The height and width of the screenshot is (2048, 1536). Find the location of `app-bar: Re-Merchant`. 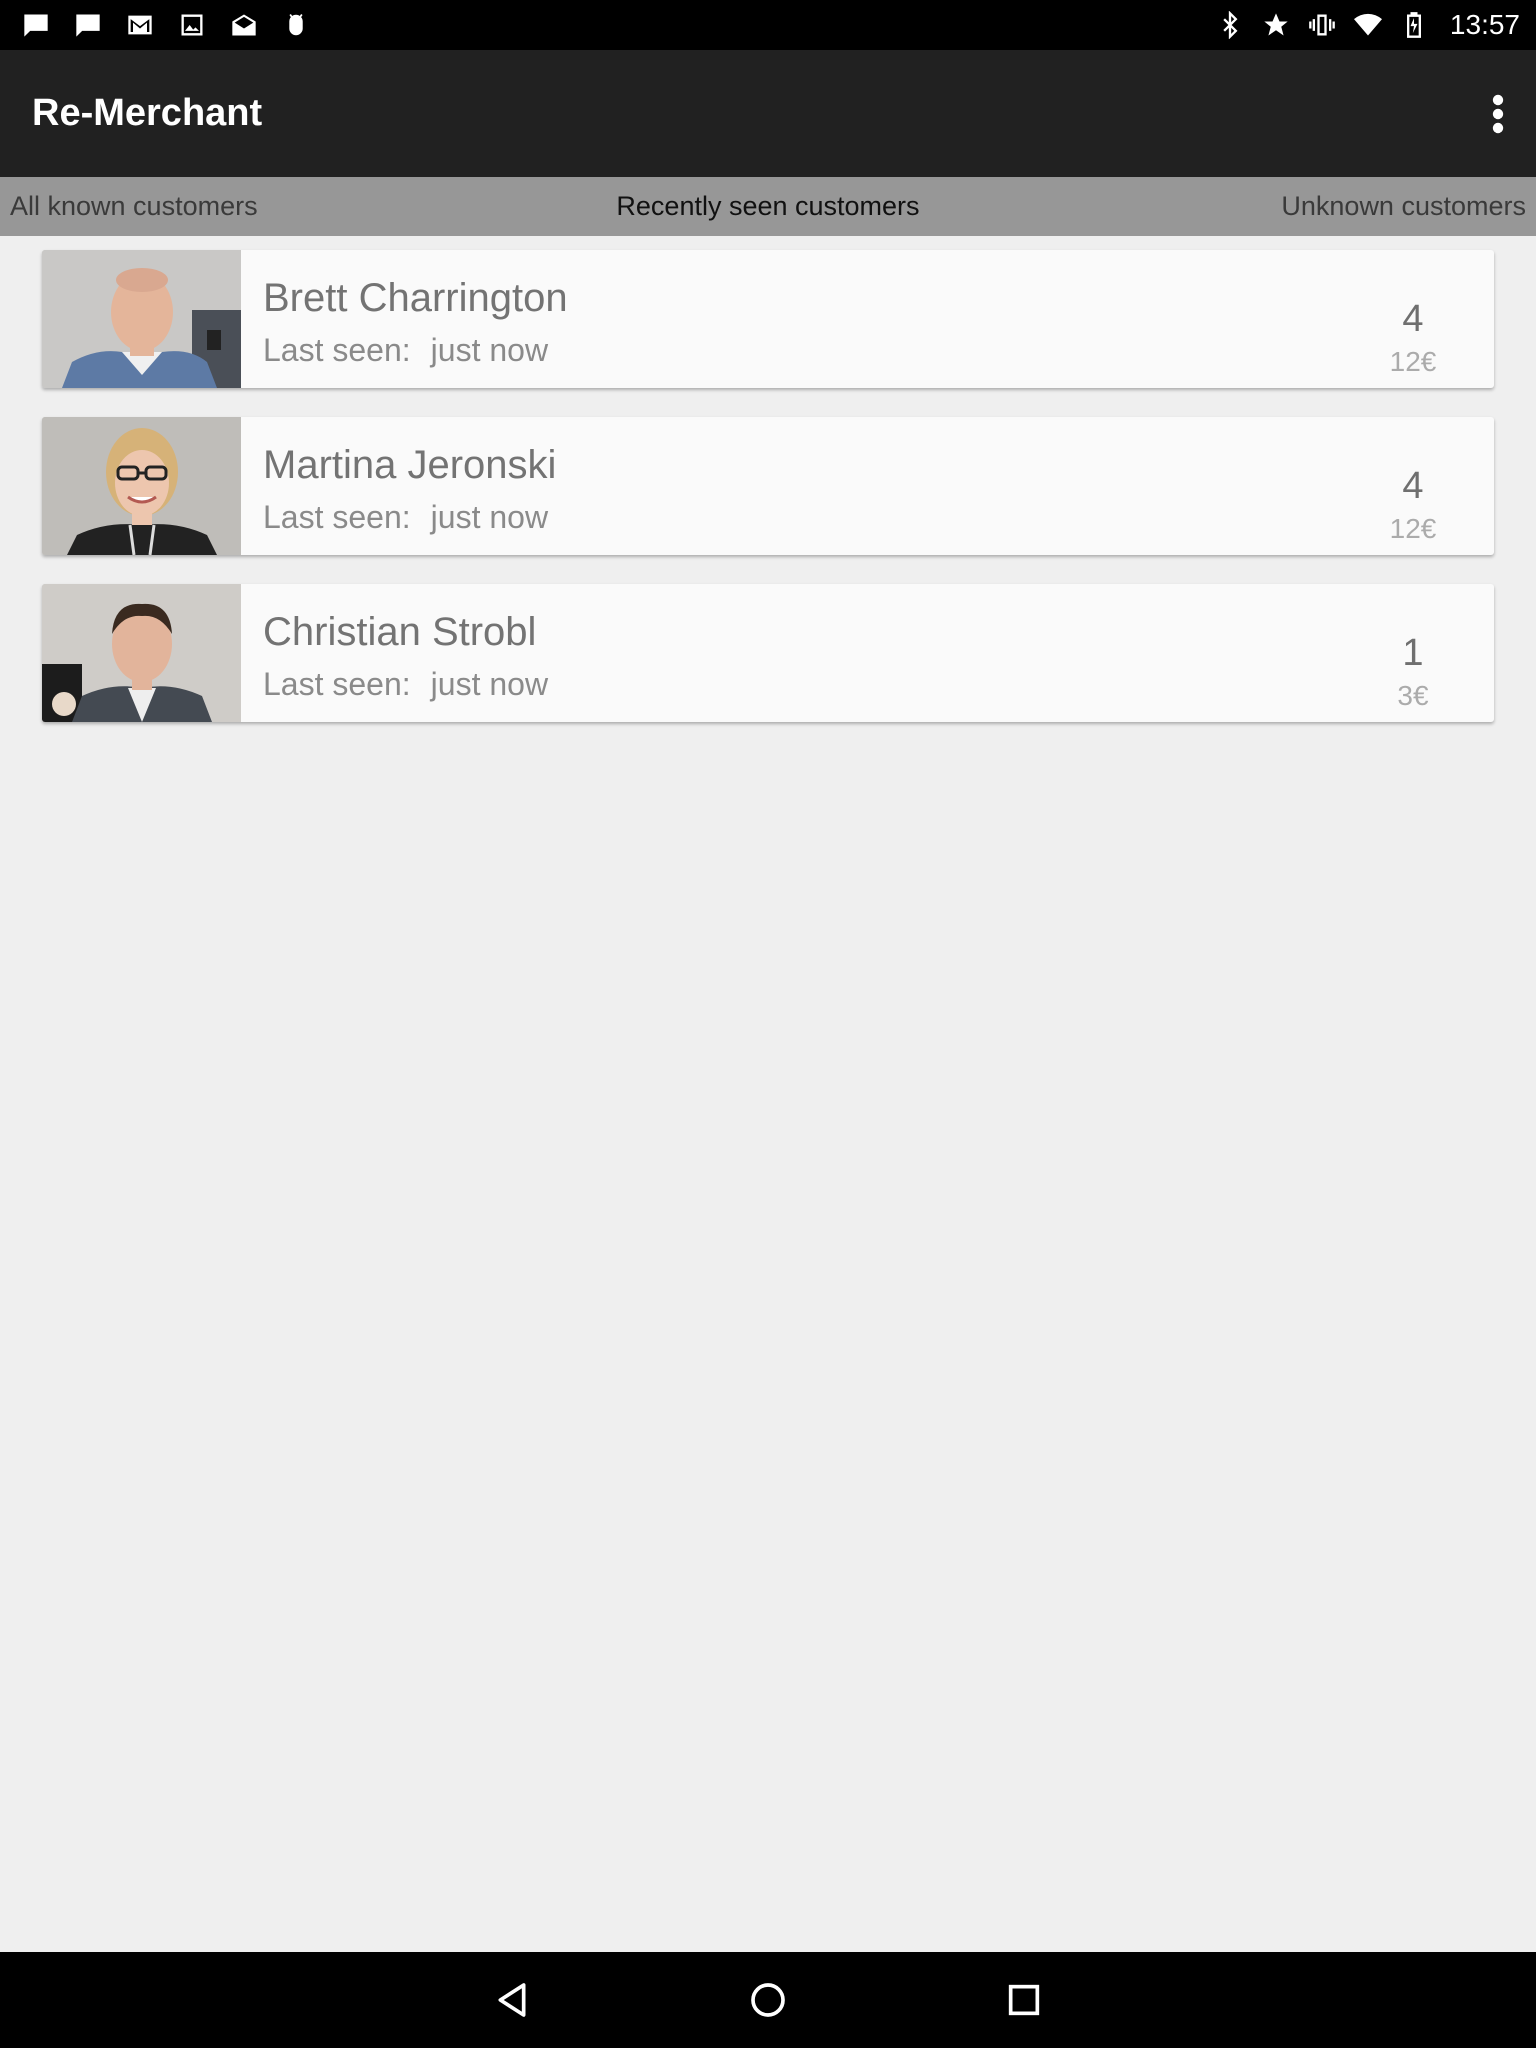

app-bar: Re-Merchant is located at coordinates (768, 113).